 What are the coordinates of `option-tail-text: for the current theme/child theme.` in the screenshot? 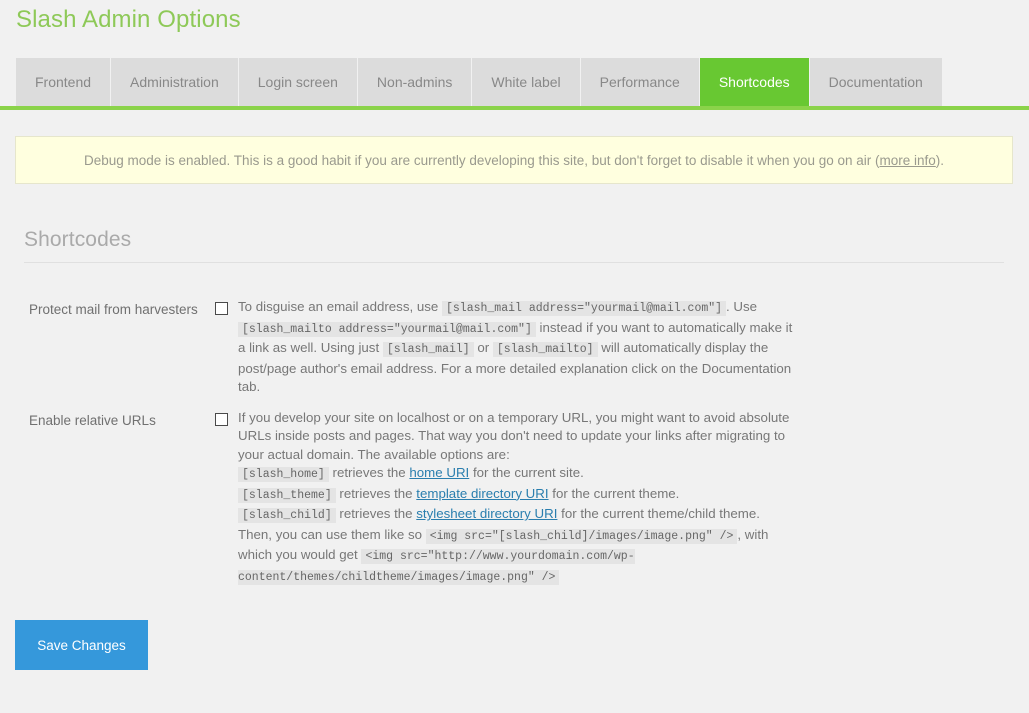 It's located at (658, 513).